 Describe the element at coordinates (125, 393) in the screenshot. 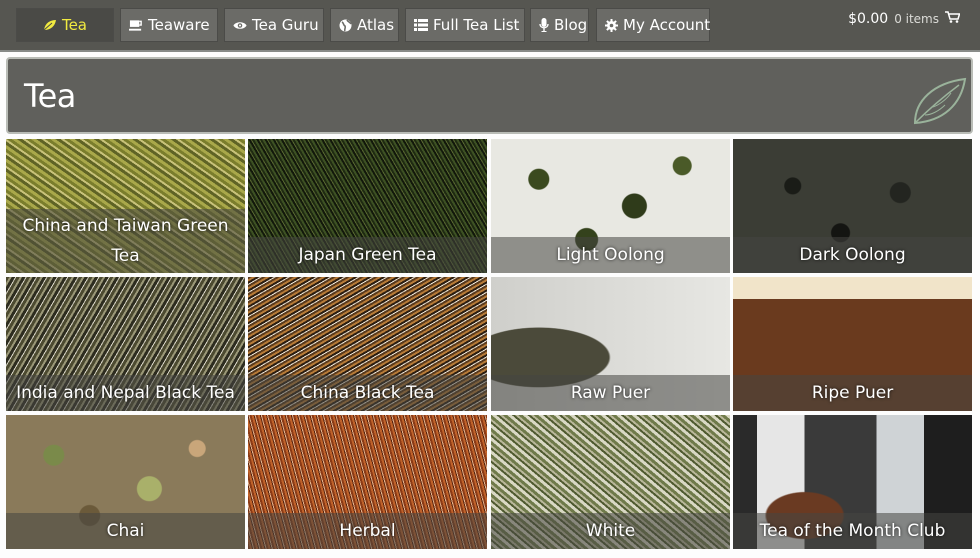

I see `category-label: India and Nepal Black Tea` at that location.